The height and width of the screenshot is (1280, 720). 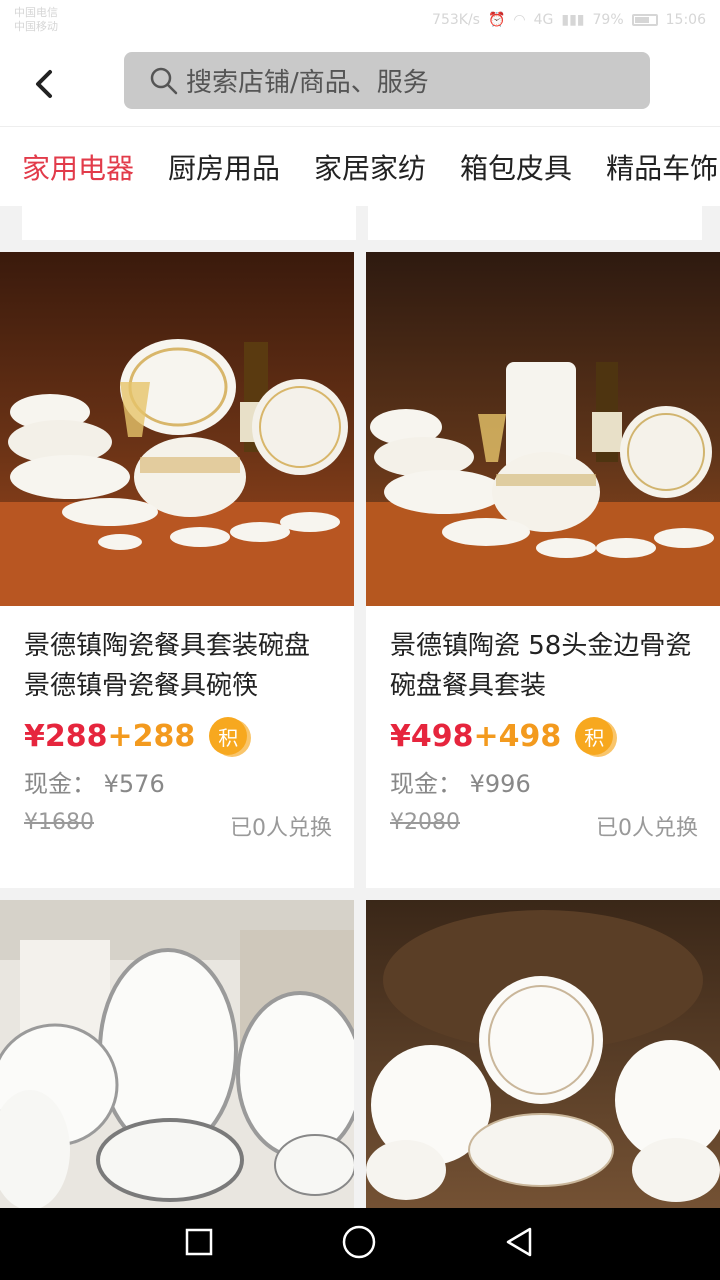 I want to click on back-button, so click(x=46, y=84).